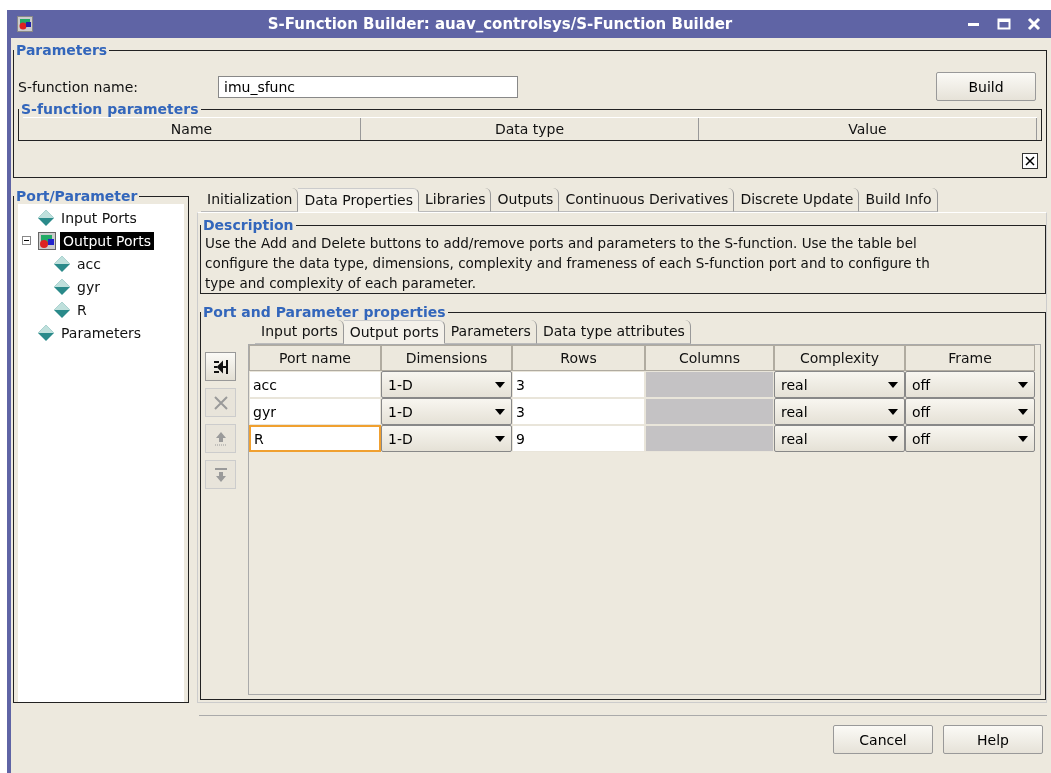 This screenshot has height=773, width=1051. What do you see at coordinates (78, 86) in the screenshot?
I see `field-label: S-function name:` at bounding box center [78, 86].